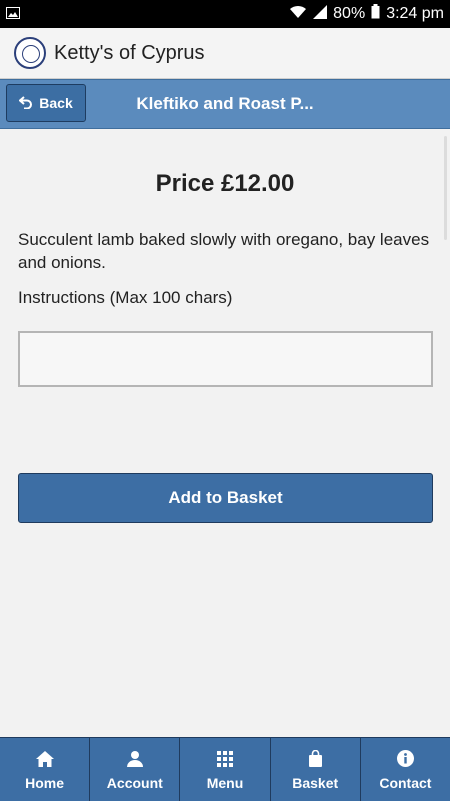 The width and height of the screenshot is (450, 801). What do you see at coordinates (405, 759) in the screenshot?
I see `info-icon` at bounding box center [405, 759].